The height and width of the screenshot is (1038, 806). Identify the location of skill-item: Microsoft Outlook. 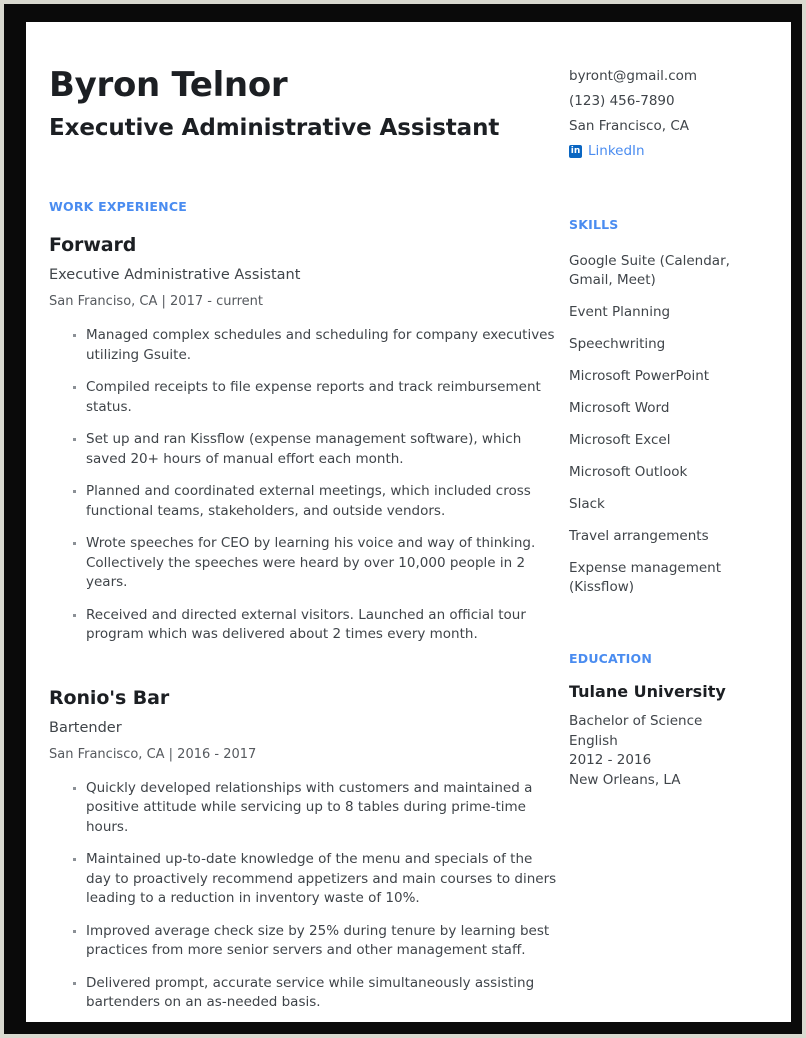
(628, 472).